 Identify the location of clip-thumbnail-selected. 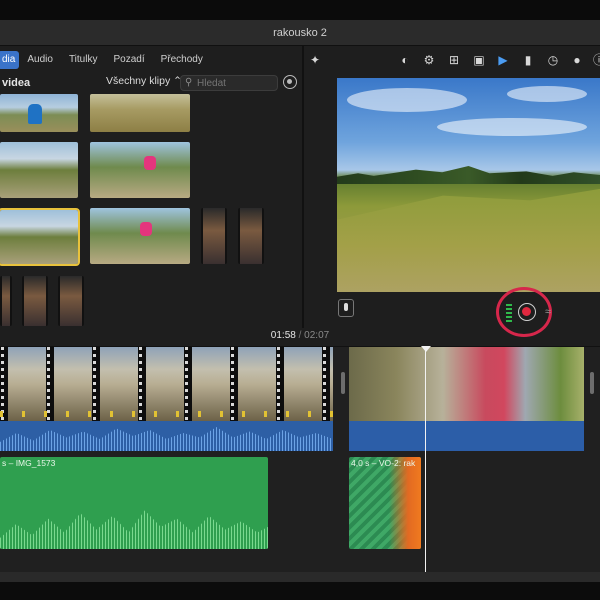
(40, 237).